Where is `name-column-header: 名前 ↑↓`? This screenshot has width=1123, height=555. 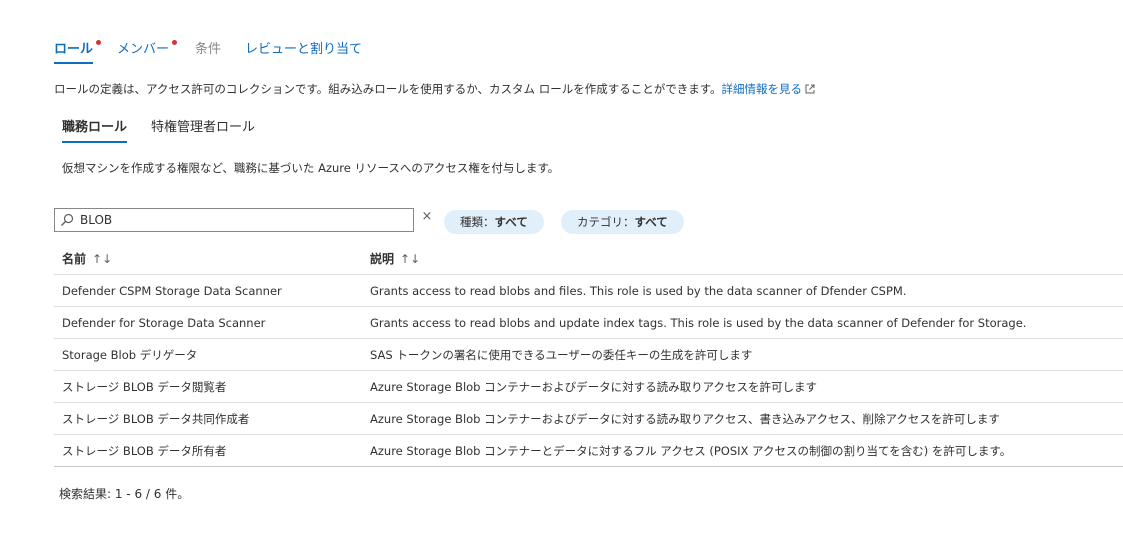 name-column-header: 名前 ↑↓ is located at coordinates (212, 258).